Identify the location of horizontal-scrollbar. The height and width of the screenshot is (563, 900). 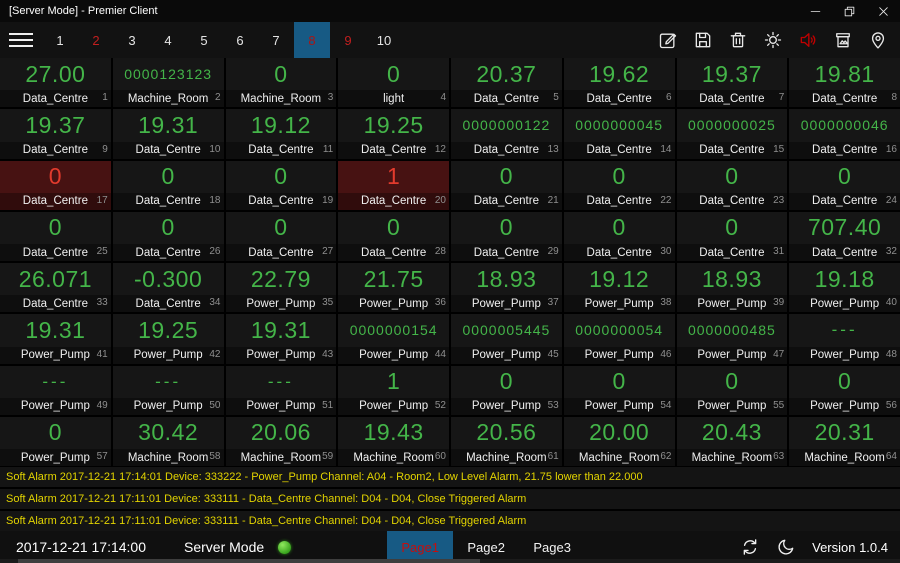
(450, 561).